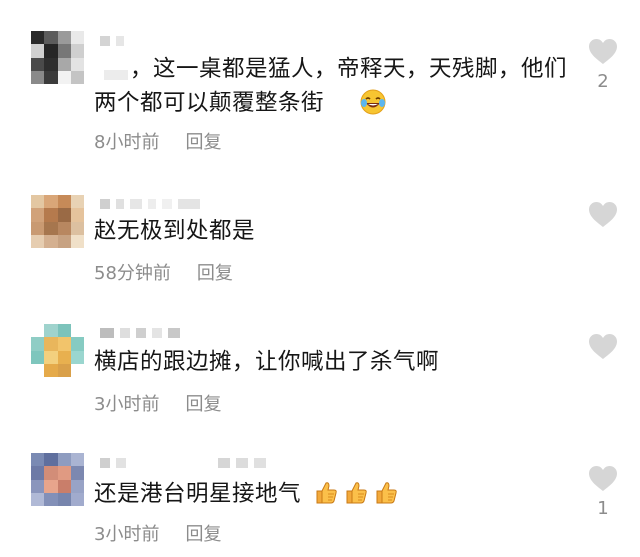 The image size is (640, 557). What do you see at coordinates (603, 81) in the screenshot?
I see `like-count: 2` at bounding box center [603, 81].